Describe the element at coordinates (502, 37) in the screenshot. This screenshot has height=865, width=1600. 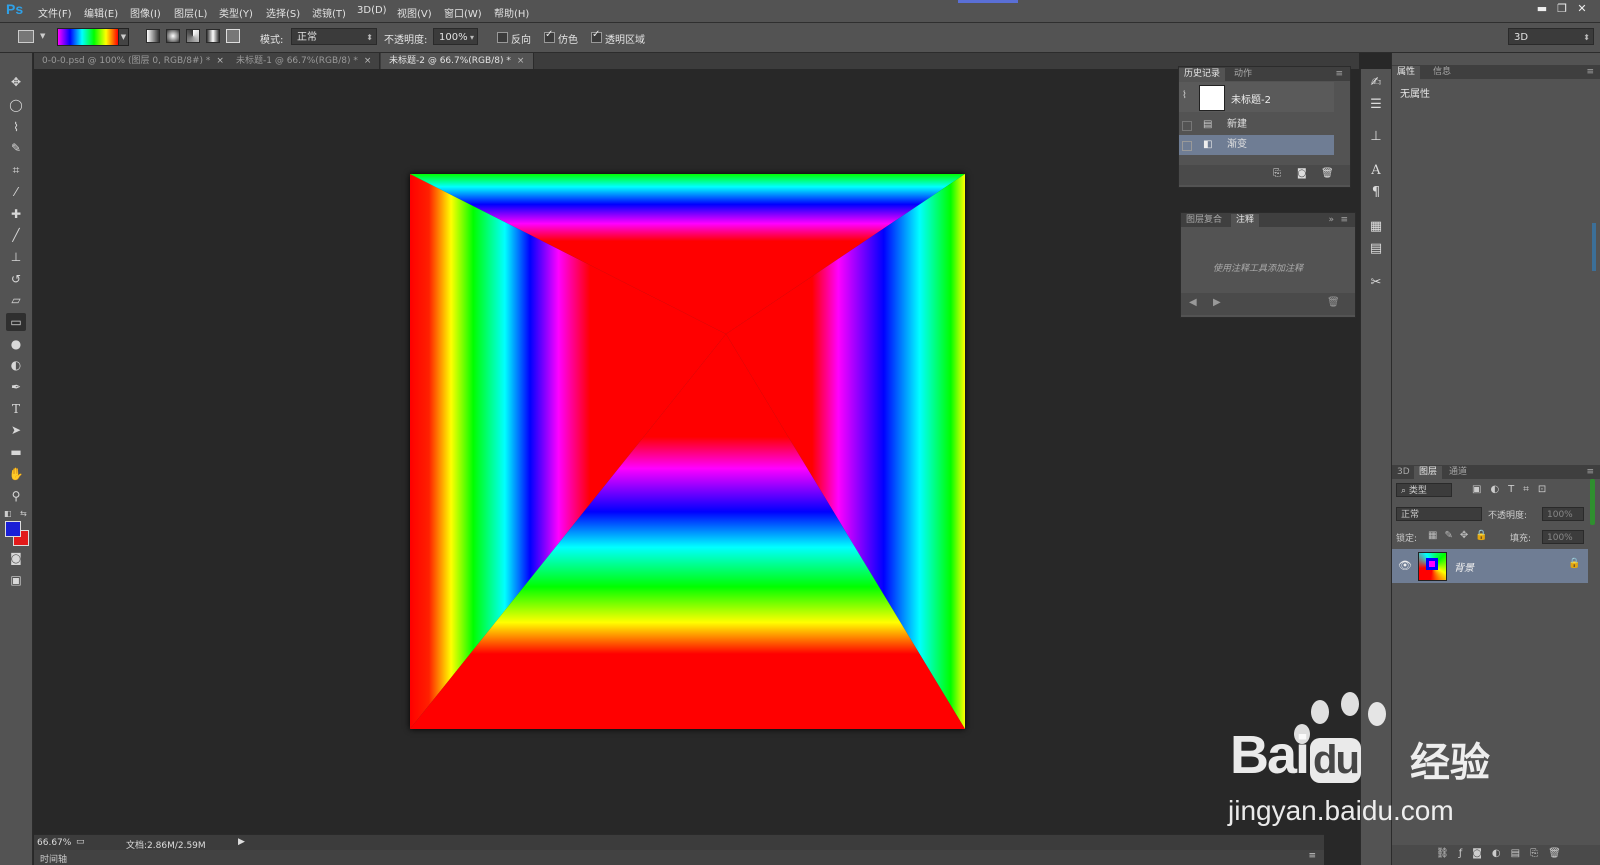
I see `reverse-checkbox` at that location.